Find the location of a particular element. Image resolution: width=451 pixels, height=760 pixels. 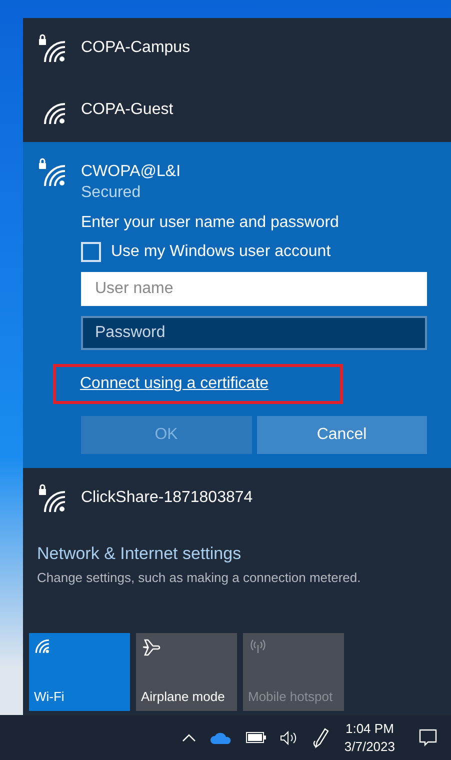

certificate-link: Connect using a certificate is located at coordinates (174, 383).